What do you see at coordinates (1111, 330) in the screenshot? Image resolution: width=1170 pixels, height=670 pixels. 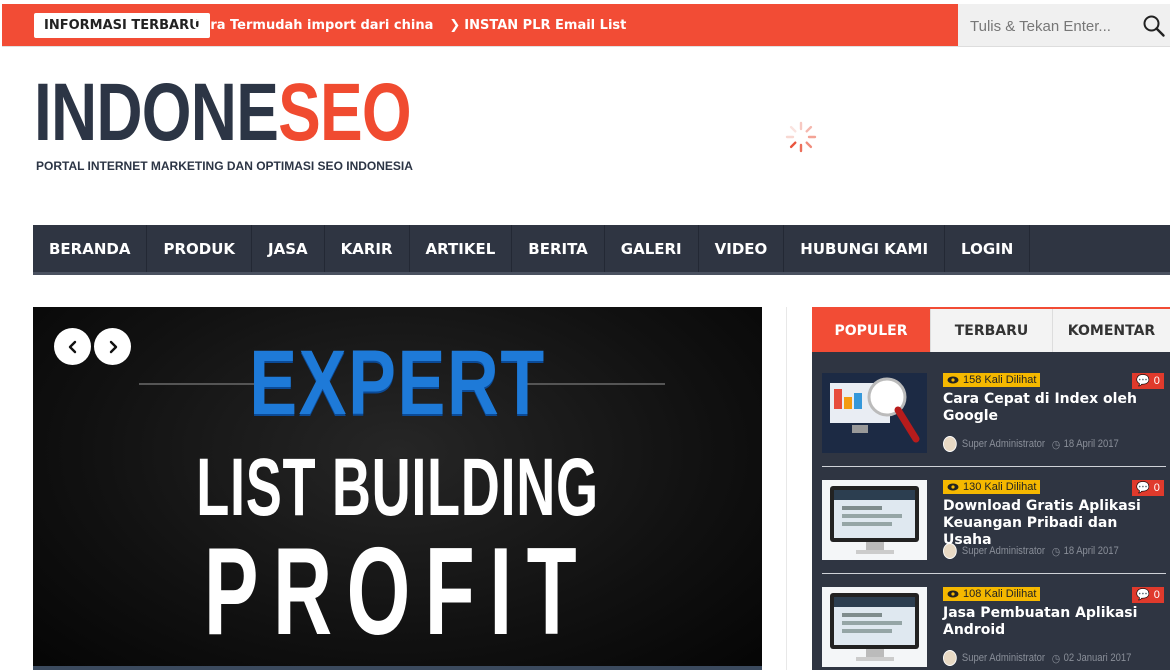 I see `tab-komentar: KOMENTAR` at bounding box center [1111, 330].